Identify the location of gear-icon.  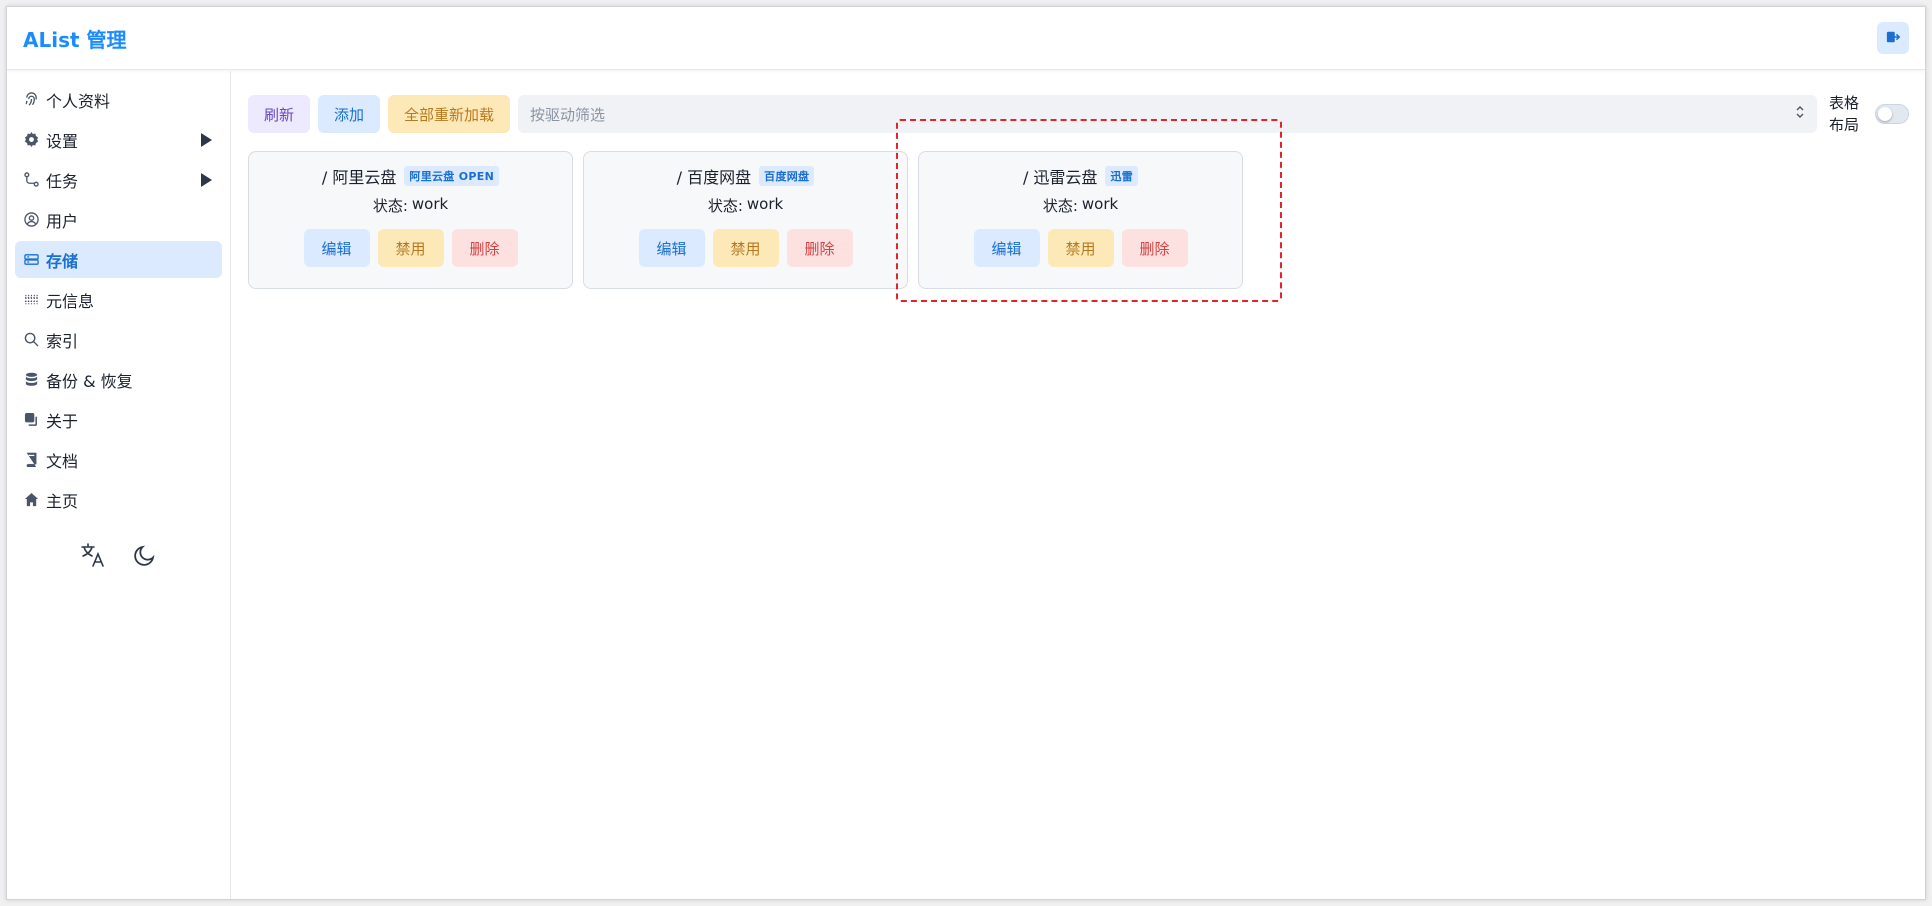
(31, 140).